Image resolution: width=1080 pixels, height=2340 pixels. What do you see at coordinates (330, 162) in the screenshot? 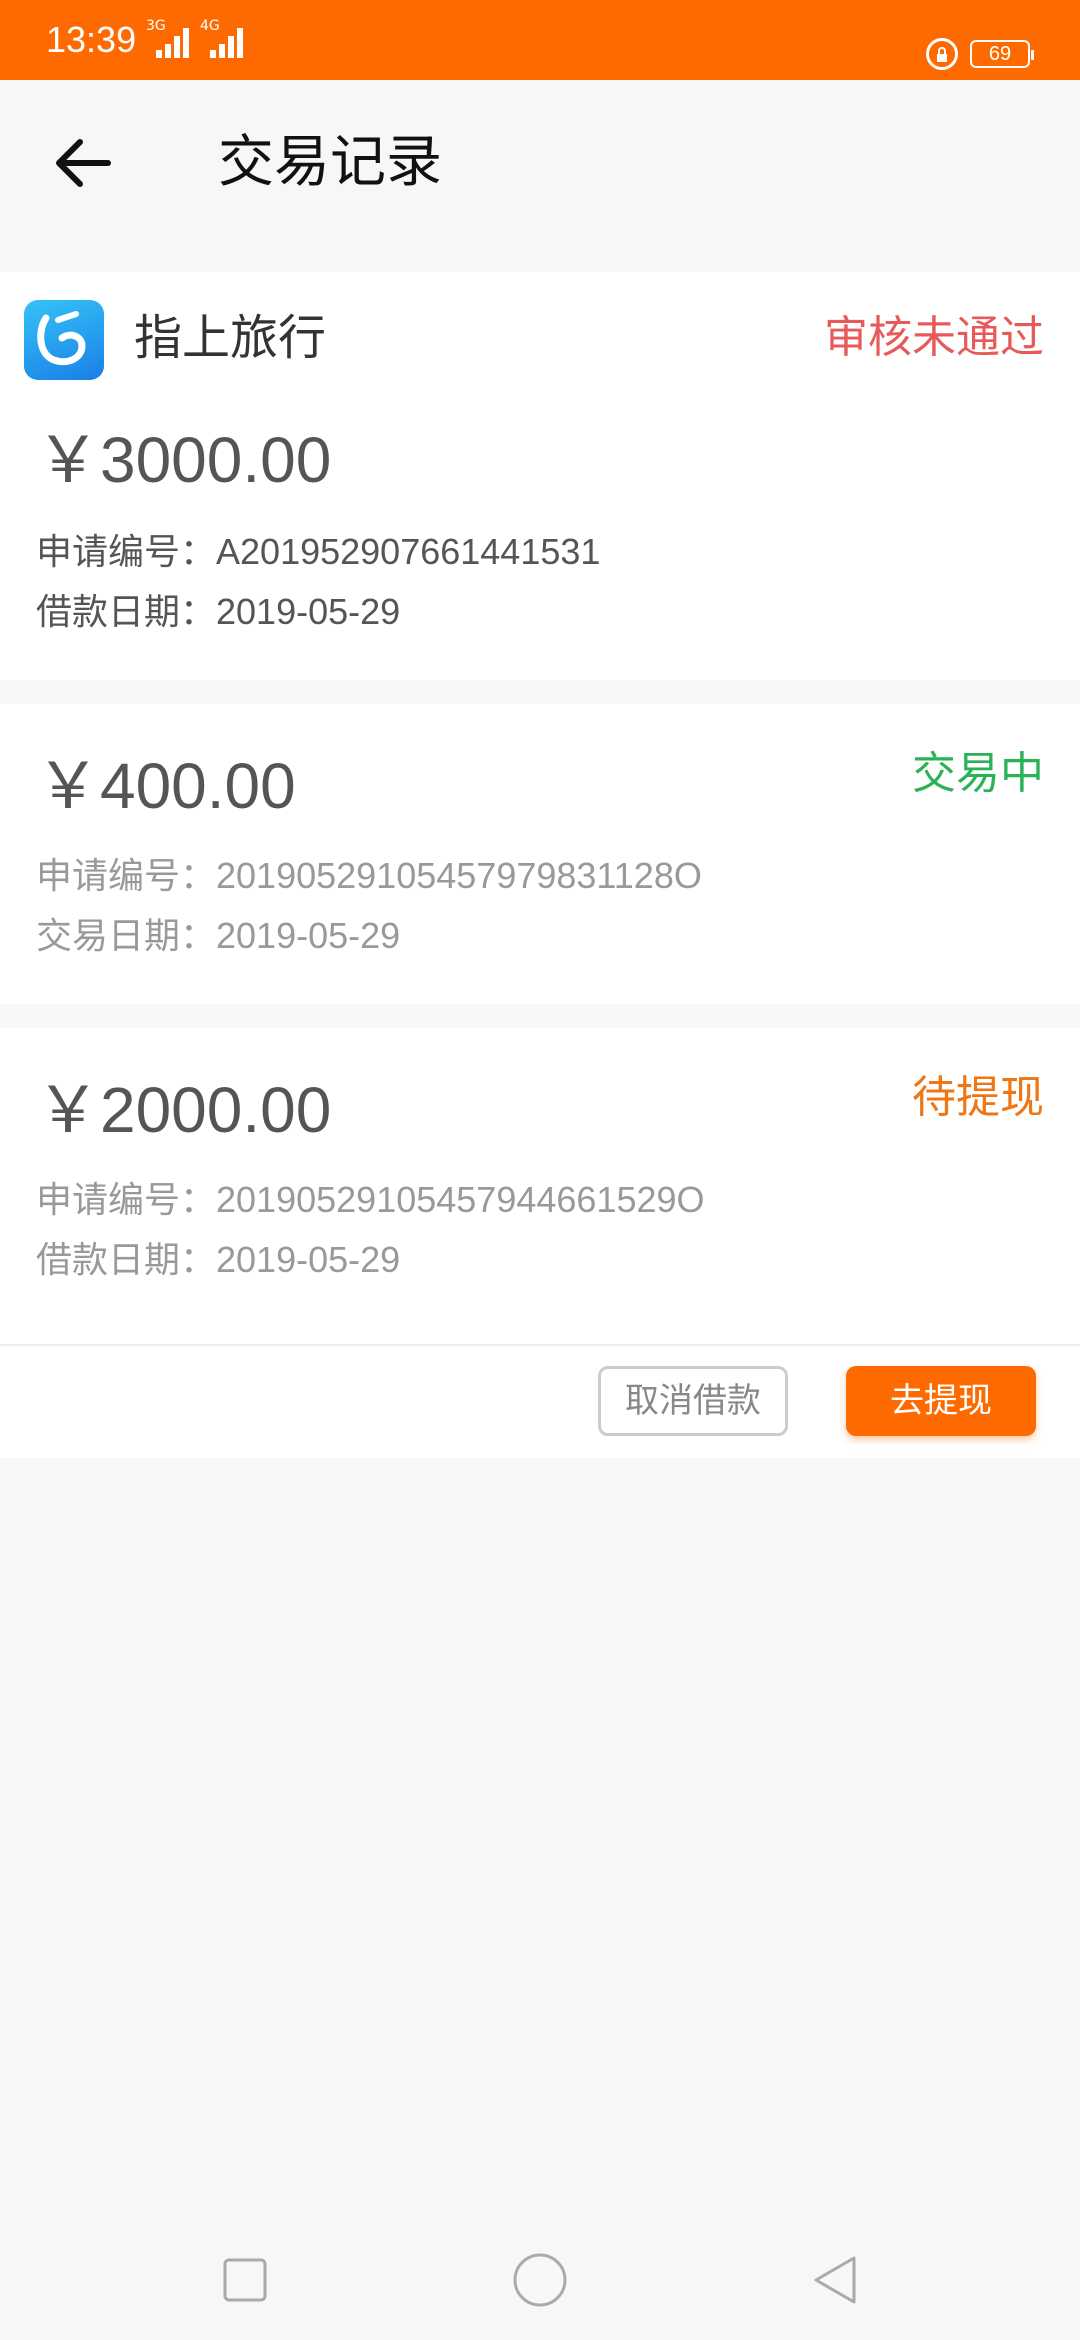
I see `page-title: 交易记录` at bounding box center [330, 162].